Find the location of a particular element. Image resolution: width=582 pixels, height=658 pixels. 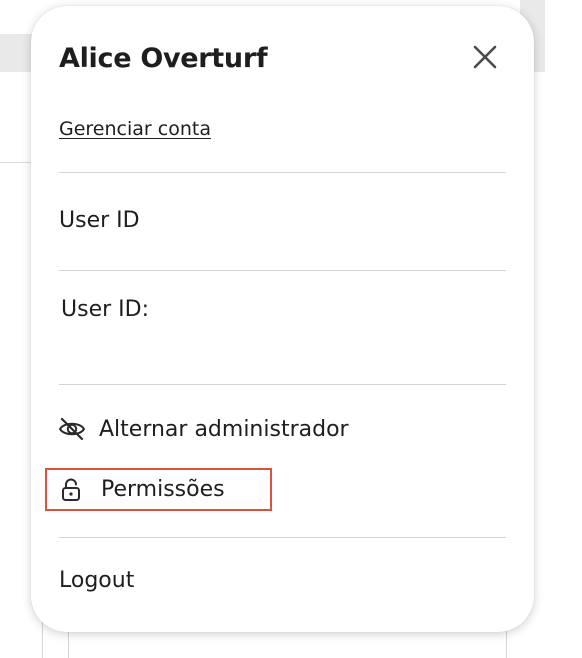

user-id-field-label: User ID: is located at coordinates (105, 309).